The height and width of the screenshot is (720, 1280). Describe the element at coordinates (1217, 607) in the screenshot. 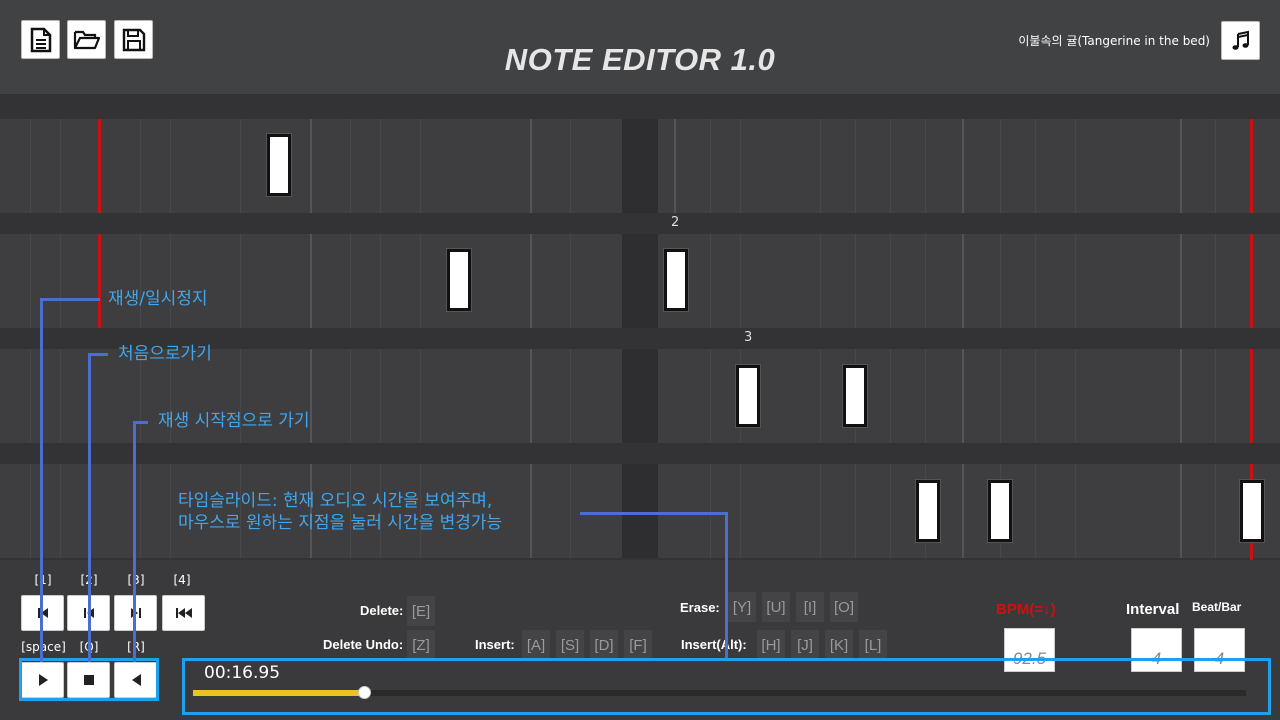

I see `beat-per-bar-label: Beat/Bar` at that location.